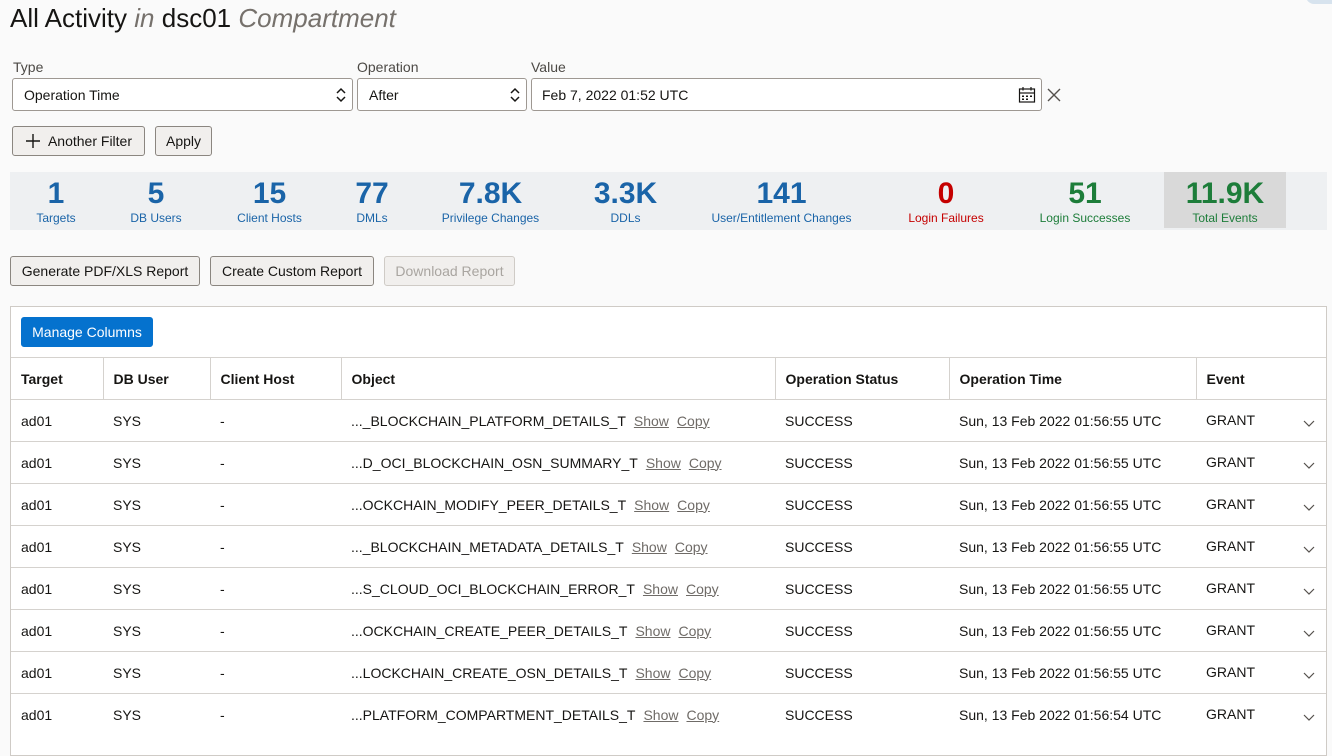  Describe the element at coordinates (341, 95) in the screenshot. I see `chevron-up-down-icon` at that location.